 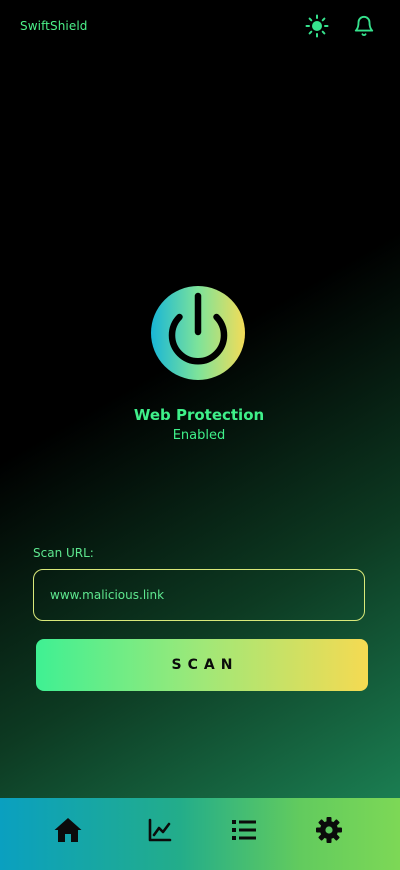 What do you see at coordinates (202, 665) in the screenshot?
I see `scan-button: SCAN` at bounding box center [202, 665].